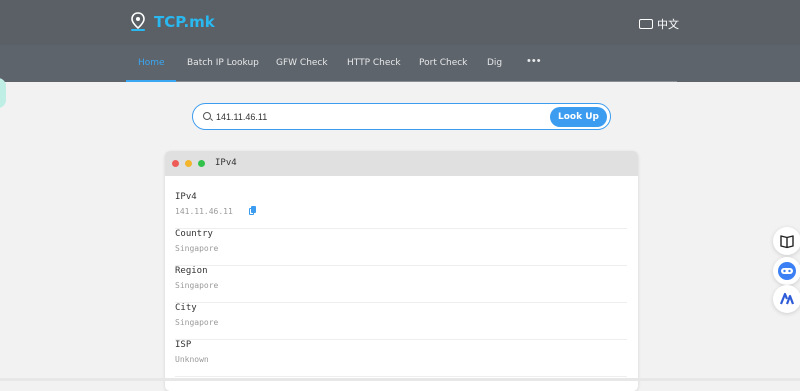  I want to click on nav-port-check: Port Check, so click(443, 63).